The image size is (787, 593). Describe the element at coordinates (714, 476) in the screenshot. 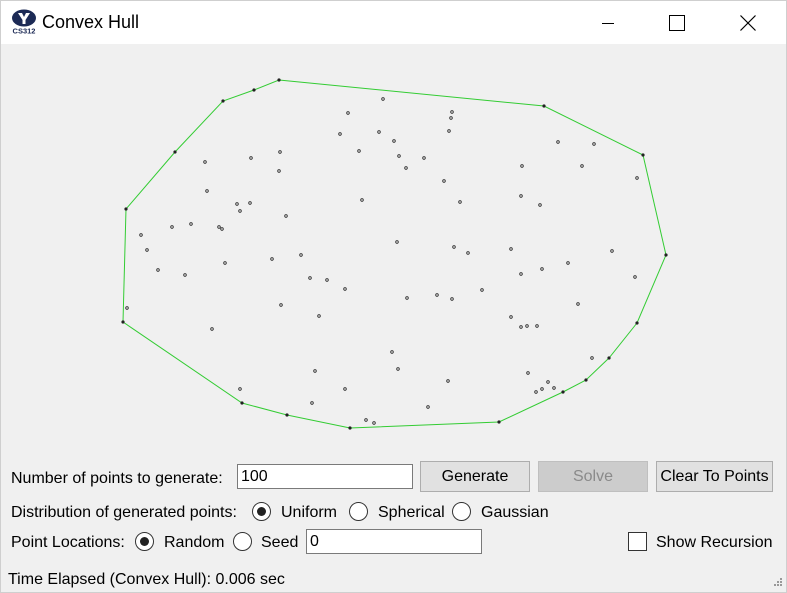

I see `clear-to-points-button: Clear To Points` at that location.